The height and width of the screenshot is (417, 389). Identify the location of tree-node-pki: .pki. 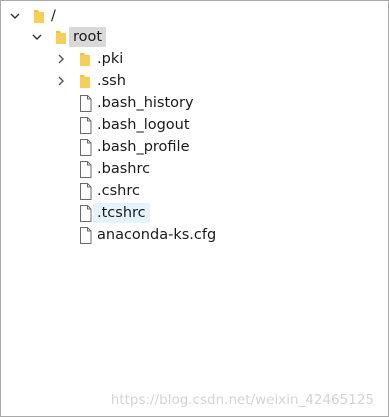
(90, 59).